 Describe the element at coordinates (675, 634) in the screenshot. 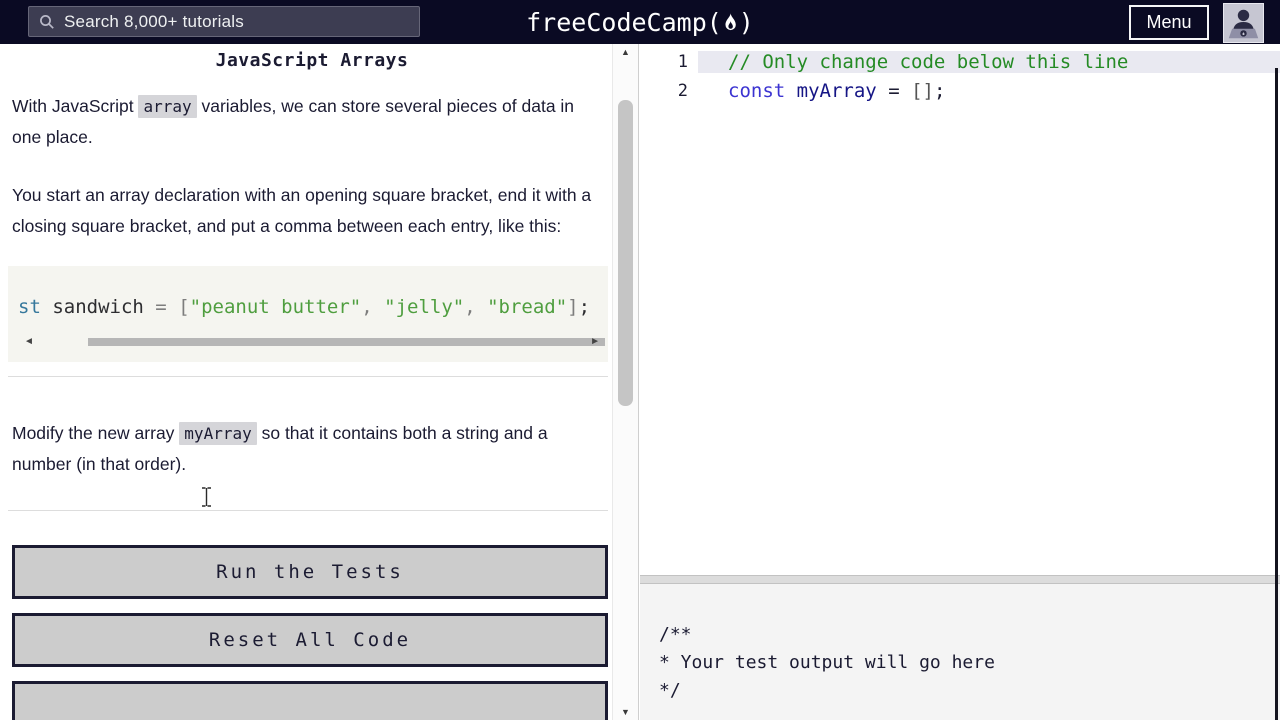

I see `output-line: /**` at that location.